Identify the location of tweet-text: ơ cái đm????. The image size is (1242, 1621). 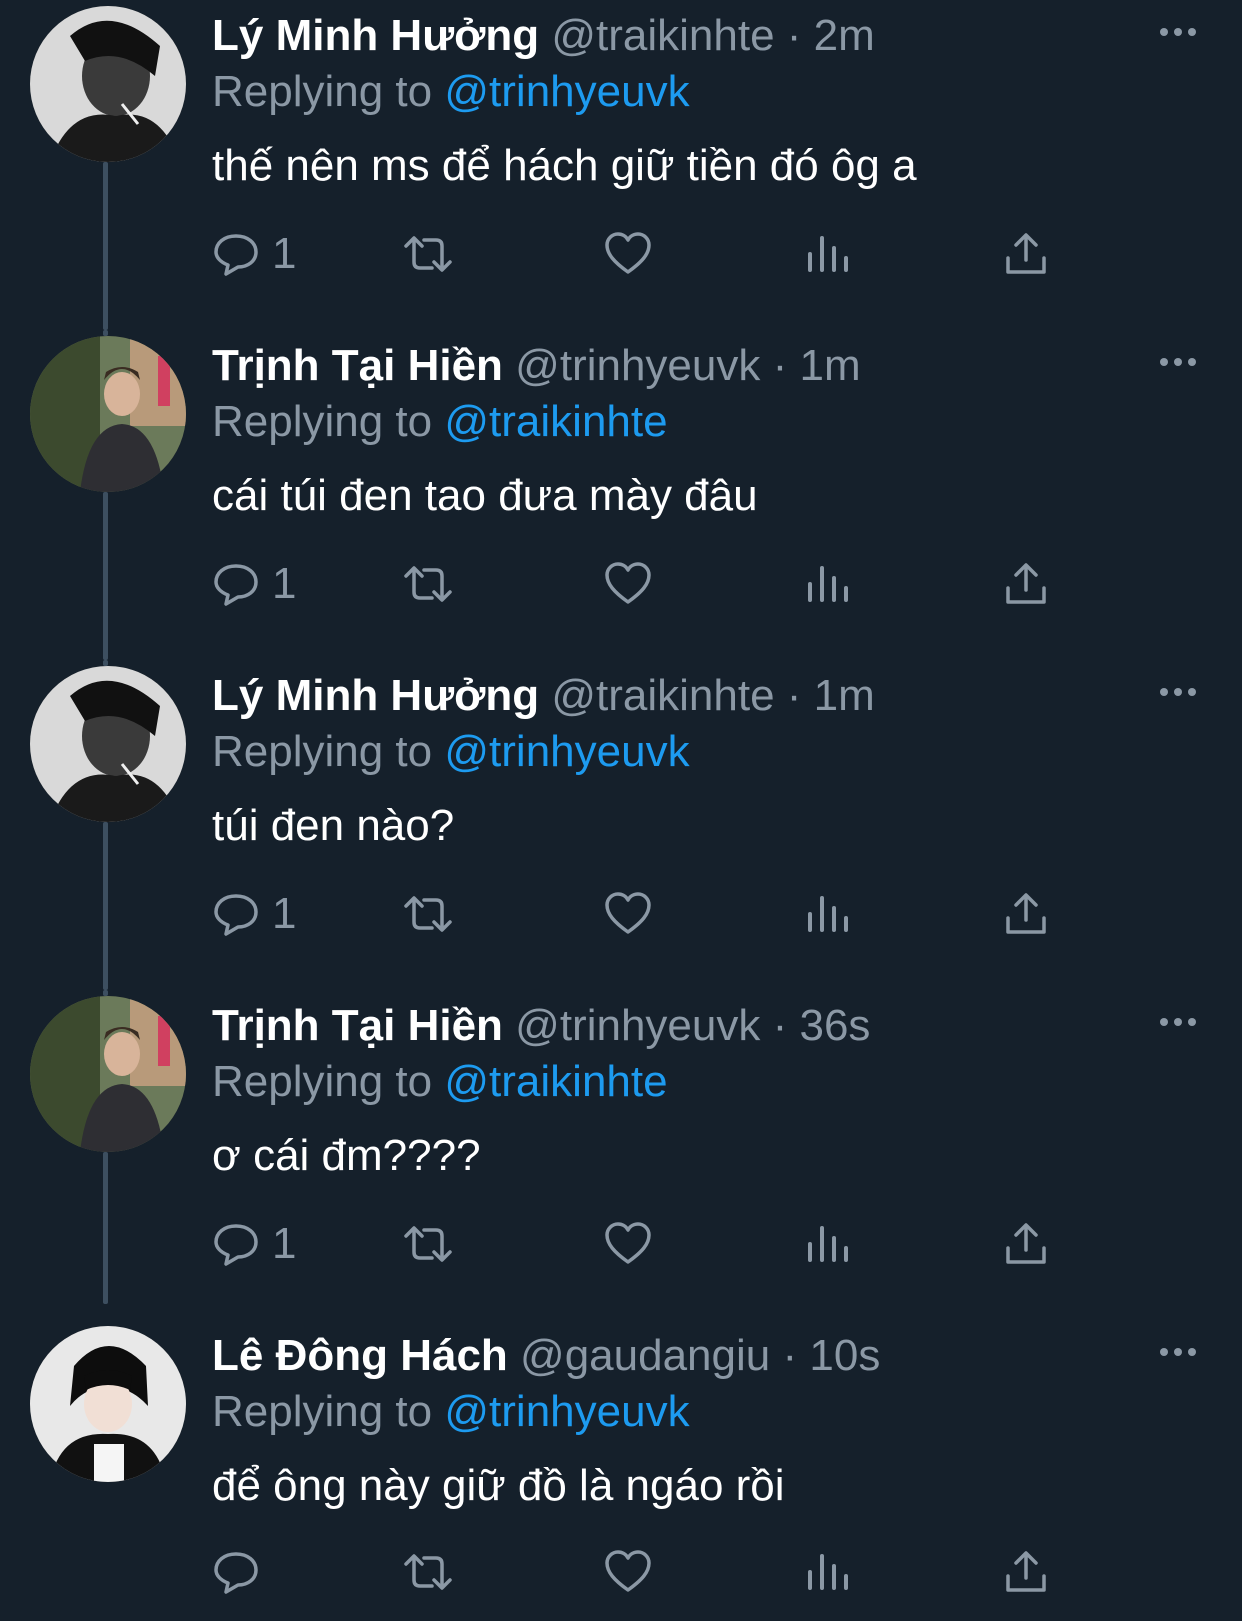
(346, 1155).